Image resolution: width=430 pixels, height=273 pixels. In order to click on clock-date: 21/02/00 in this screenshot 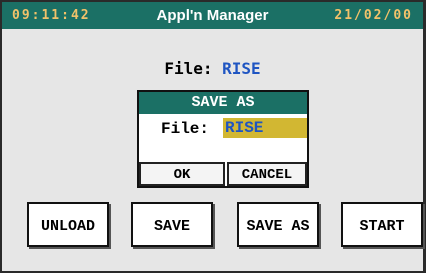, I will do `click(373, 15)`.